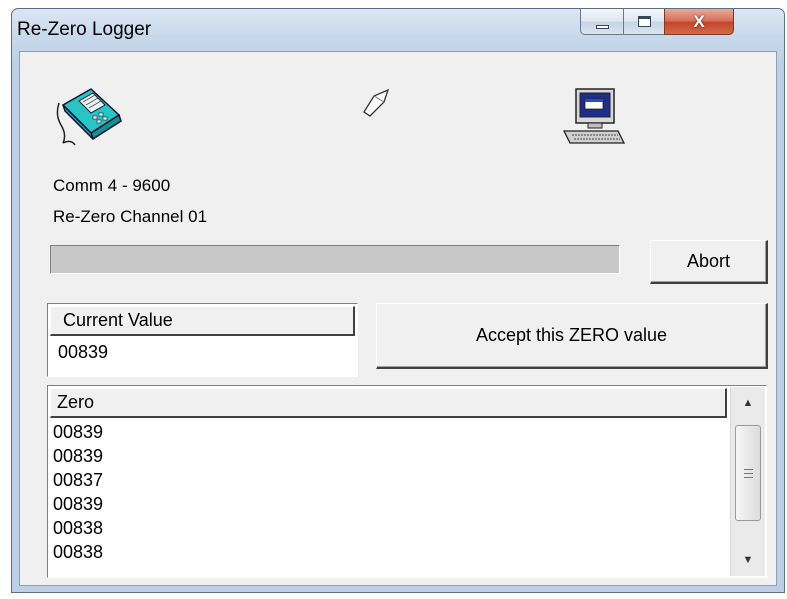  I want to click on current-value-readout: 00839, so click(83, 352).